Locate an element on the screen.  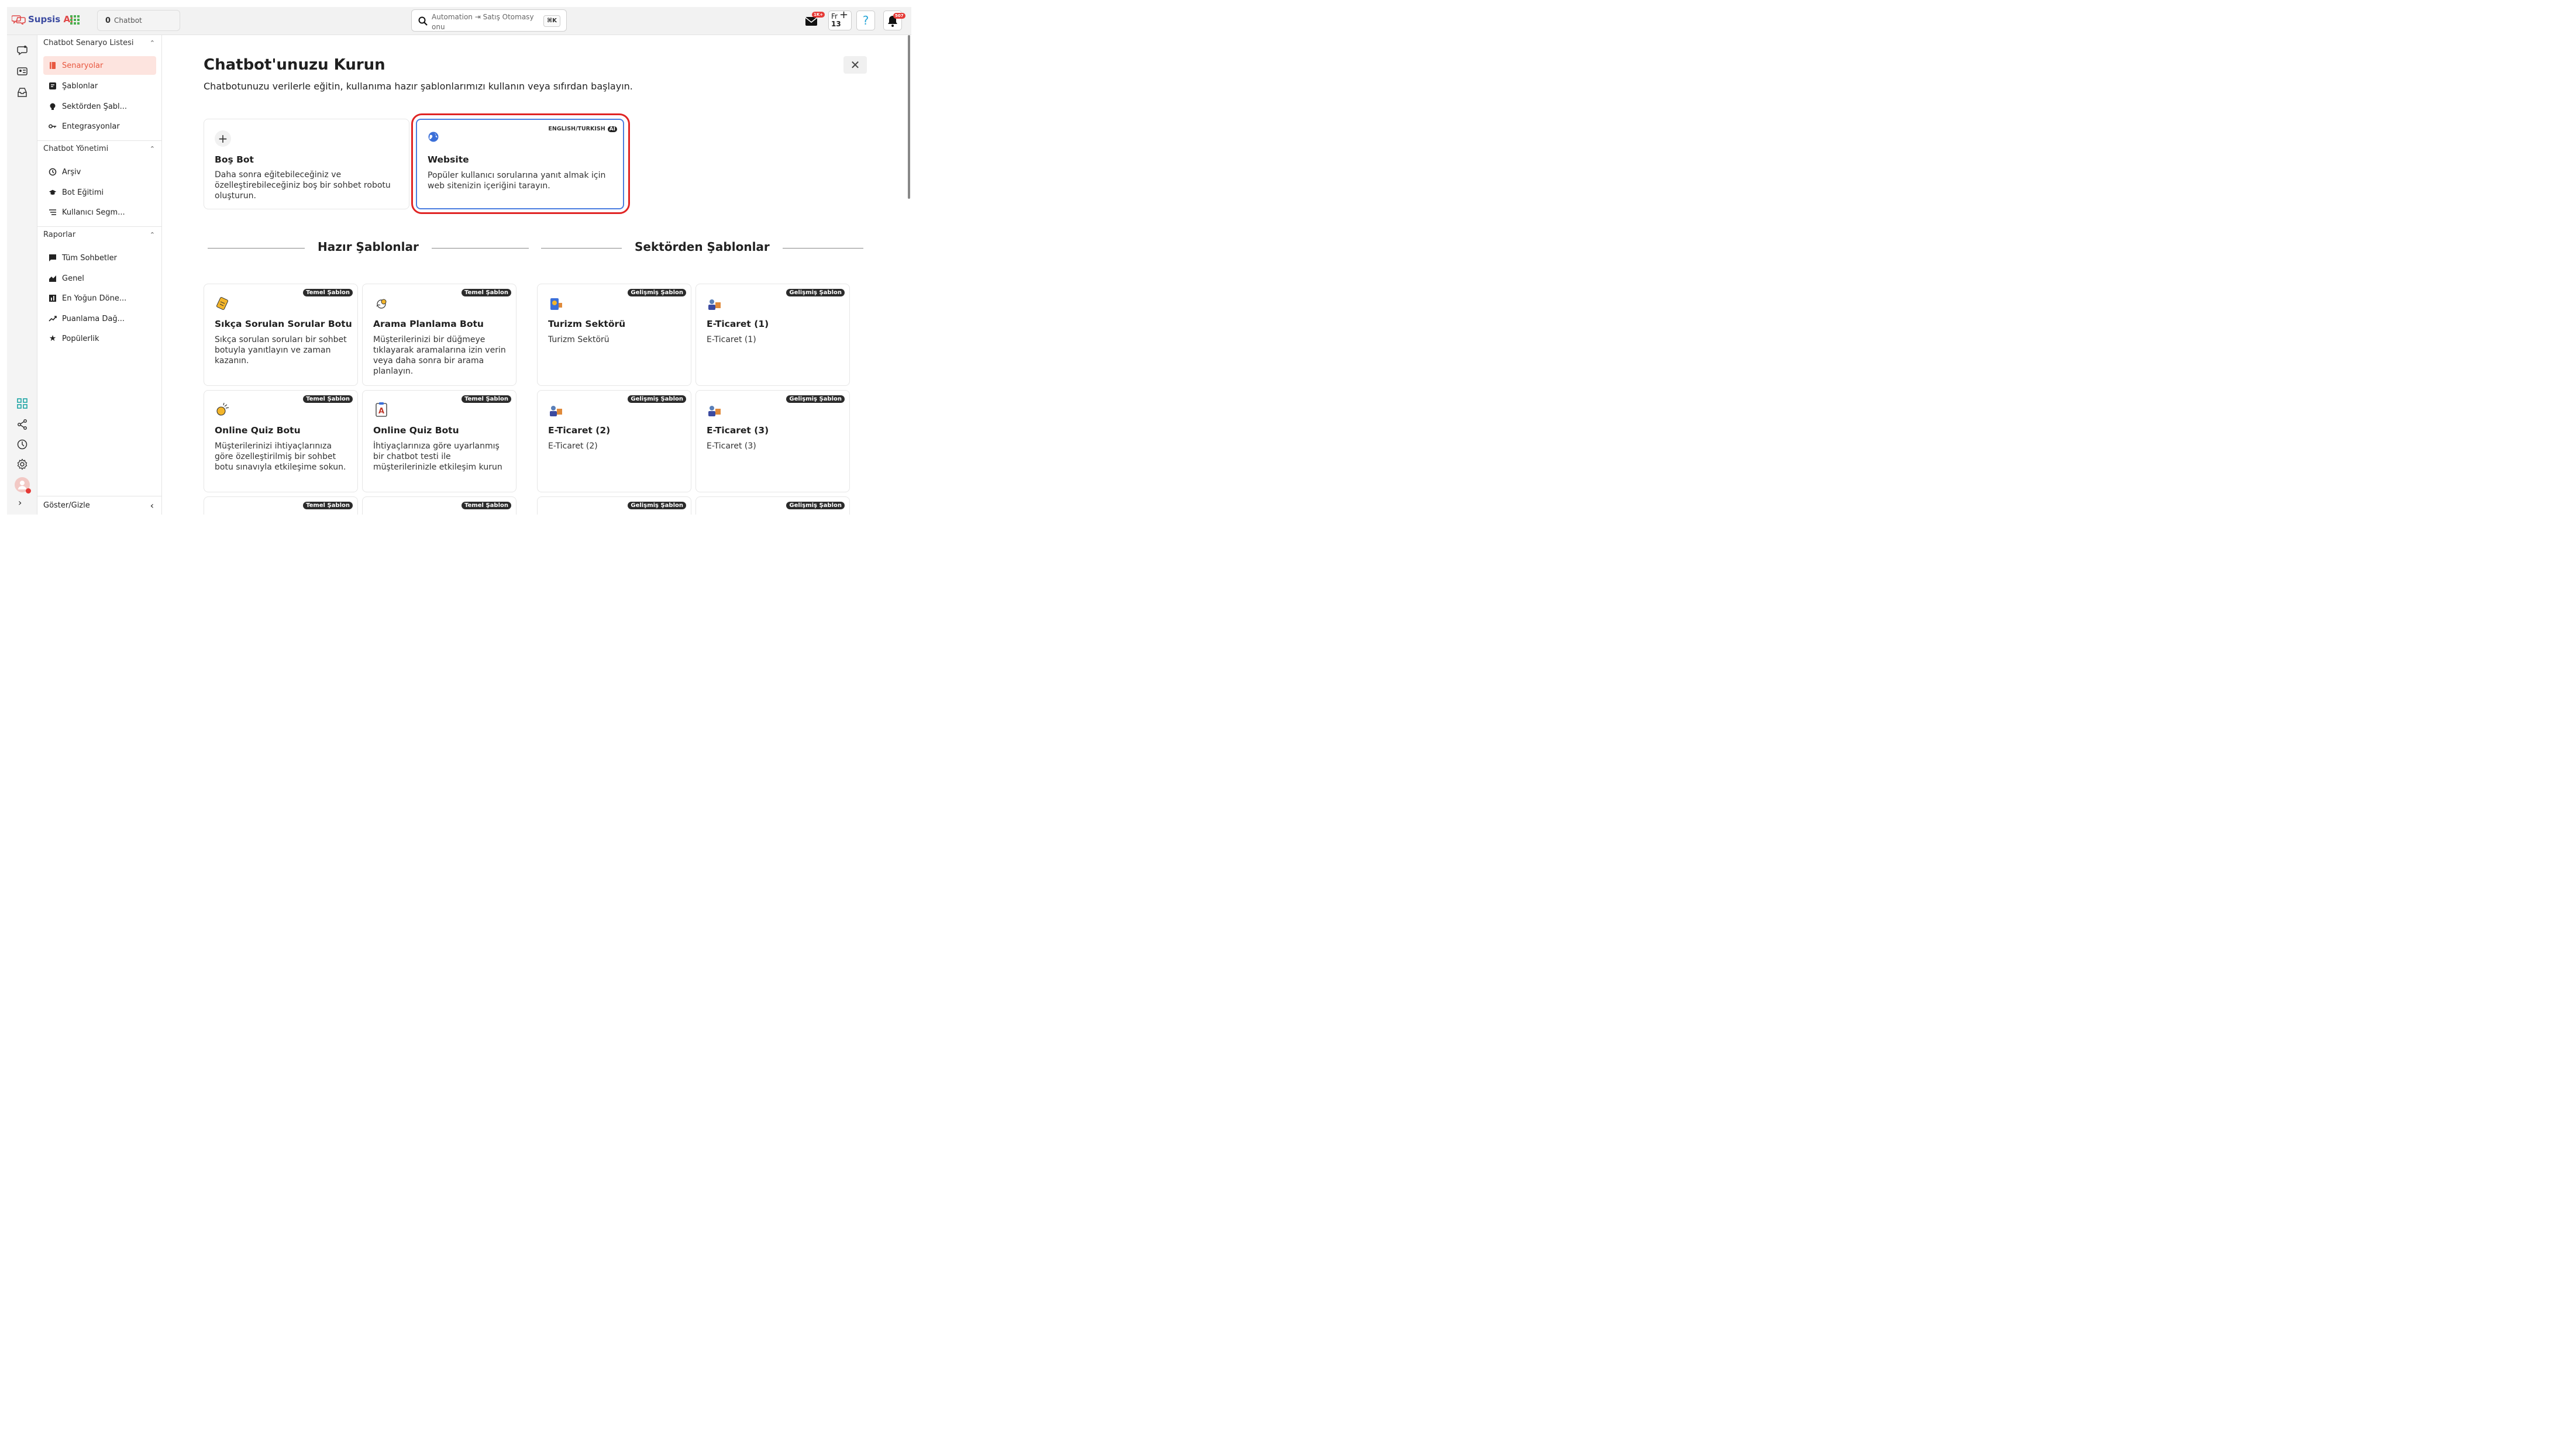
svg-text: A is located at coordinates (381, 411).